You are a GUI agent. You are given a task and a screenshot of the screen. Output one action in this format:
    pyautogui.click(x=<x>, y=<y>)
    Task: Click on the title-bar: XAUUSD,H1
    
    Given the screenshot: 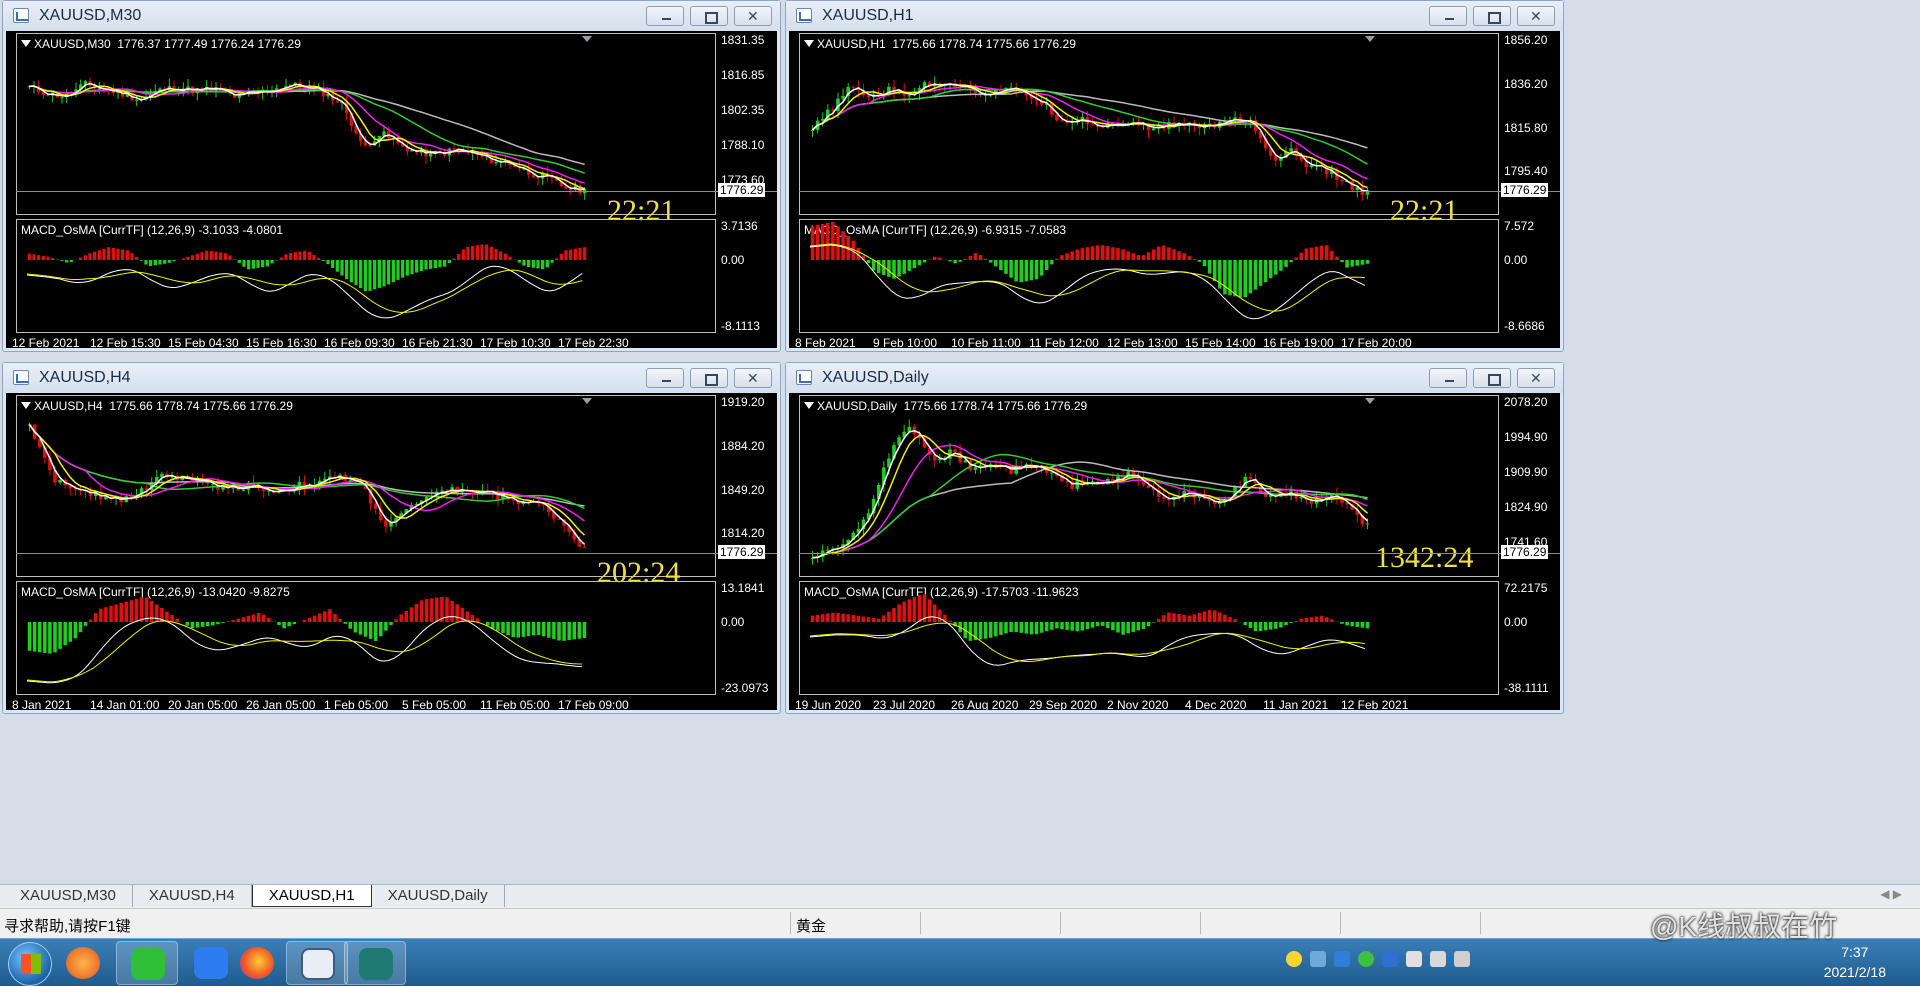 What is the action you would take?
    pyautogui.click(x=1174, y=16)
    